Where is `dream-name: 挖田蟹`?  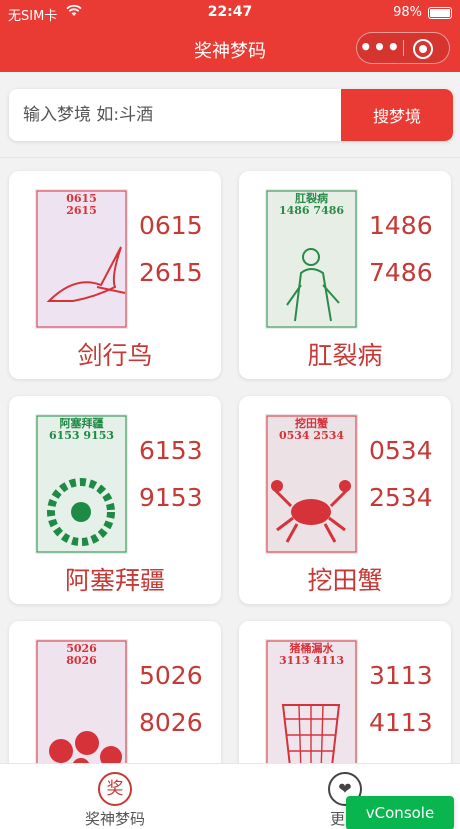 dream-name: 挖田蟹 is located at coordinates (345, 580).